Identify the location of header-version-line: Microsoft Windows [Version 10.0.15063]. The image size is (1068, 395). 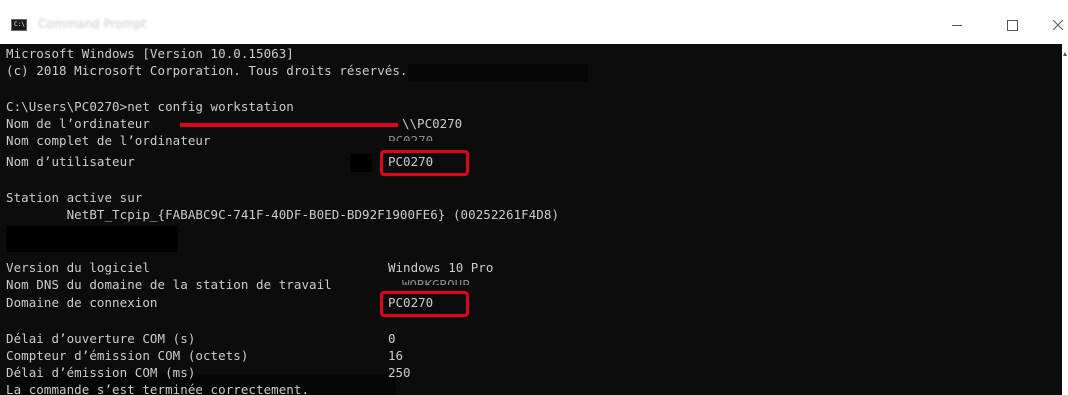
(150, 53).